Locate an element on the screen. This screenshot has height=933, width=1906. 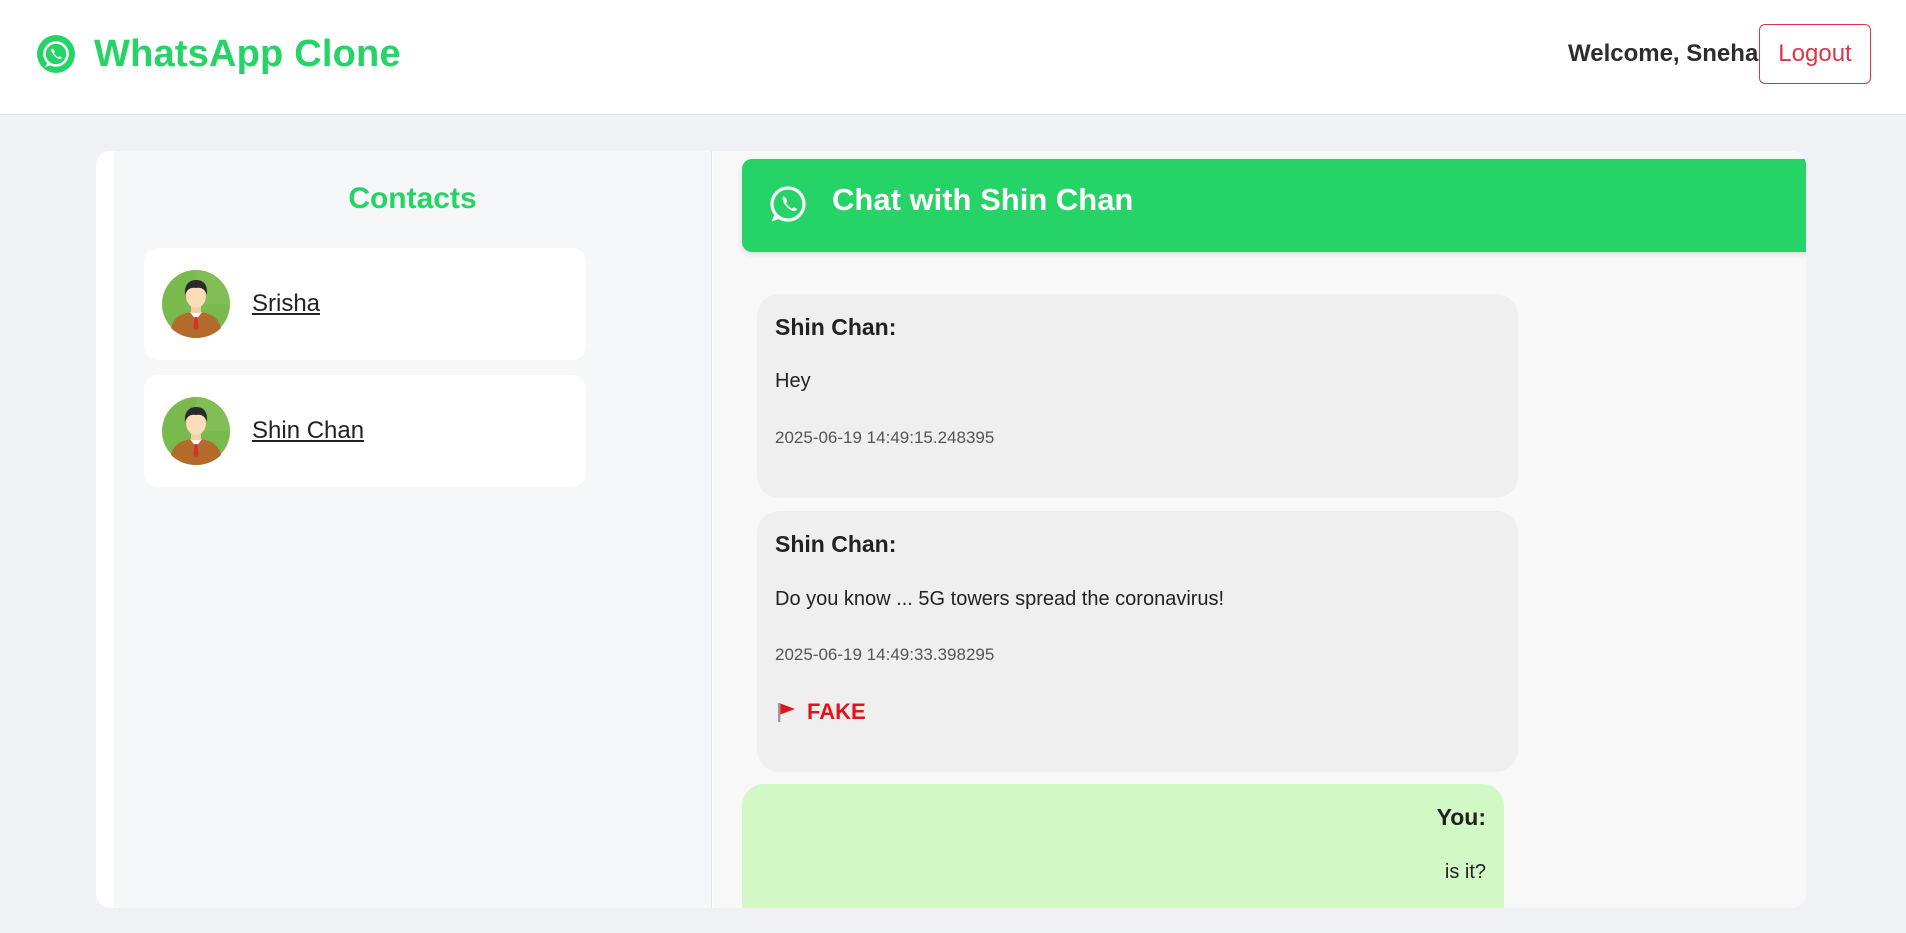
fake-news-flag: FAKE is located at coordinates (820, 712).